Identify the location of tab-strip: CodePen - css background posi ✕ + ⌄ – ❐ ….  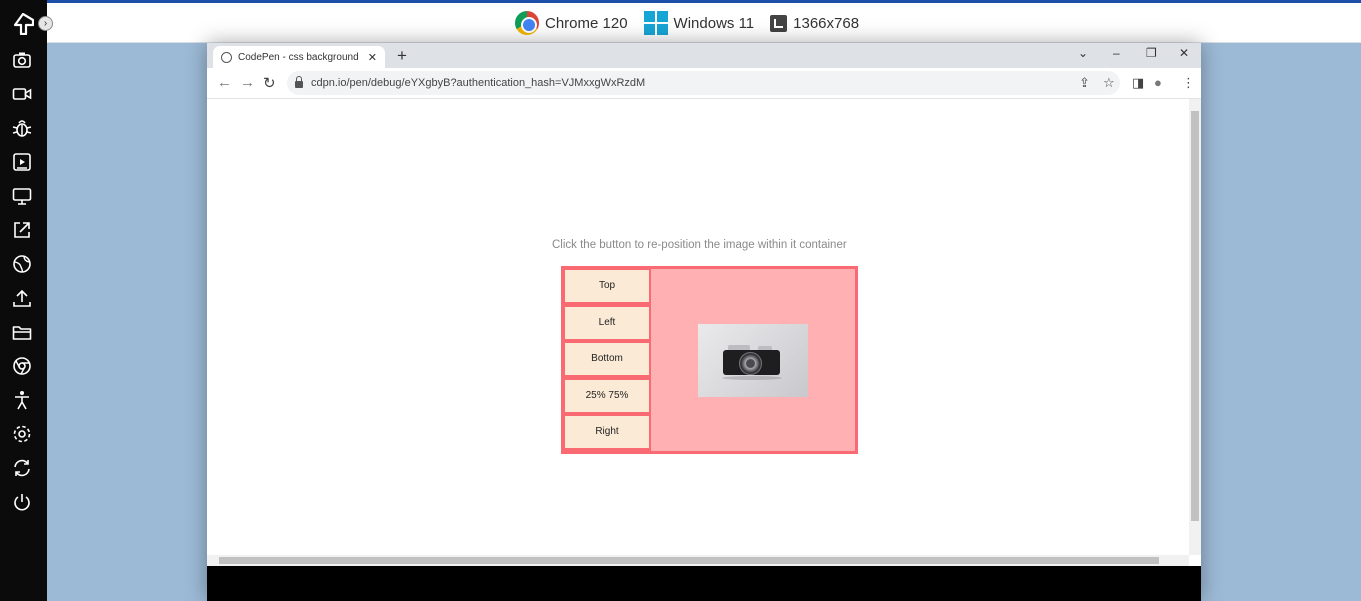
(704, 55).